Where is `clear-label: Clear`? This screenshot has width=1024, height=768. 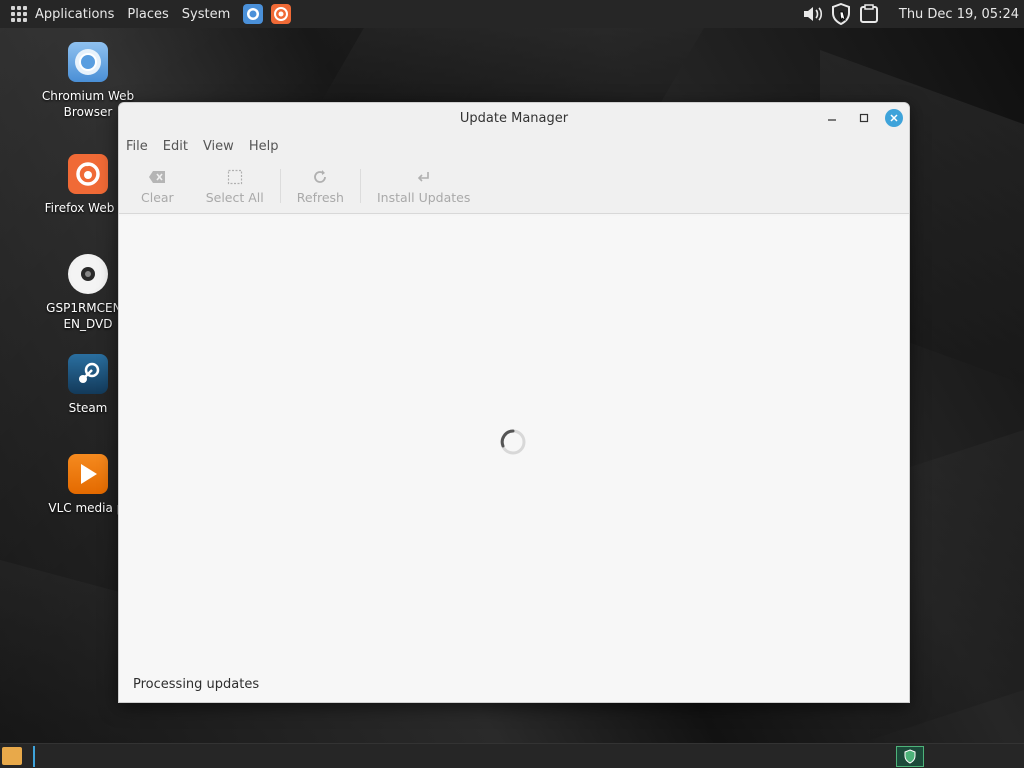 clear-label: Clear is located at coordinates (157, 197).